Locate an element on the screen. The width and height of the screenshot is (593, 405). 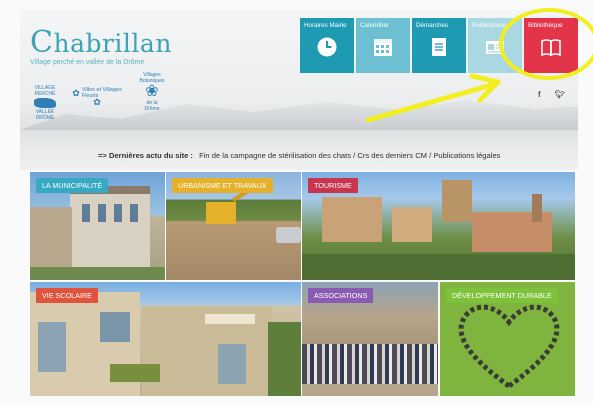
villages-botaniques-badge: Villages Botaniques ❀ de la Drôme is located at coordinates (152, 92).